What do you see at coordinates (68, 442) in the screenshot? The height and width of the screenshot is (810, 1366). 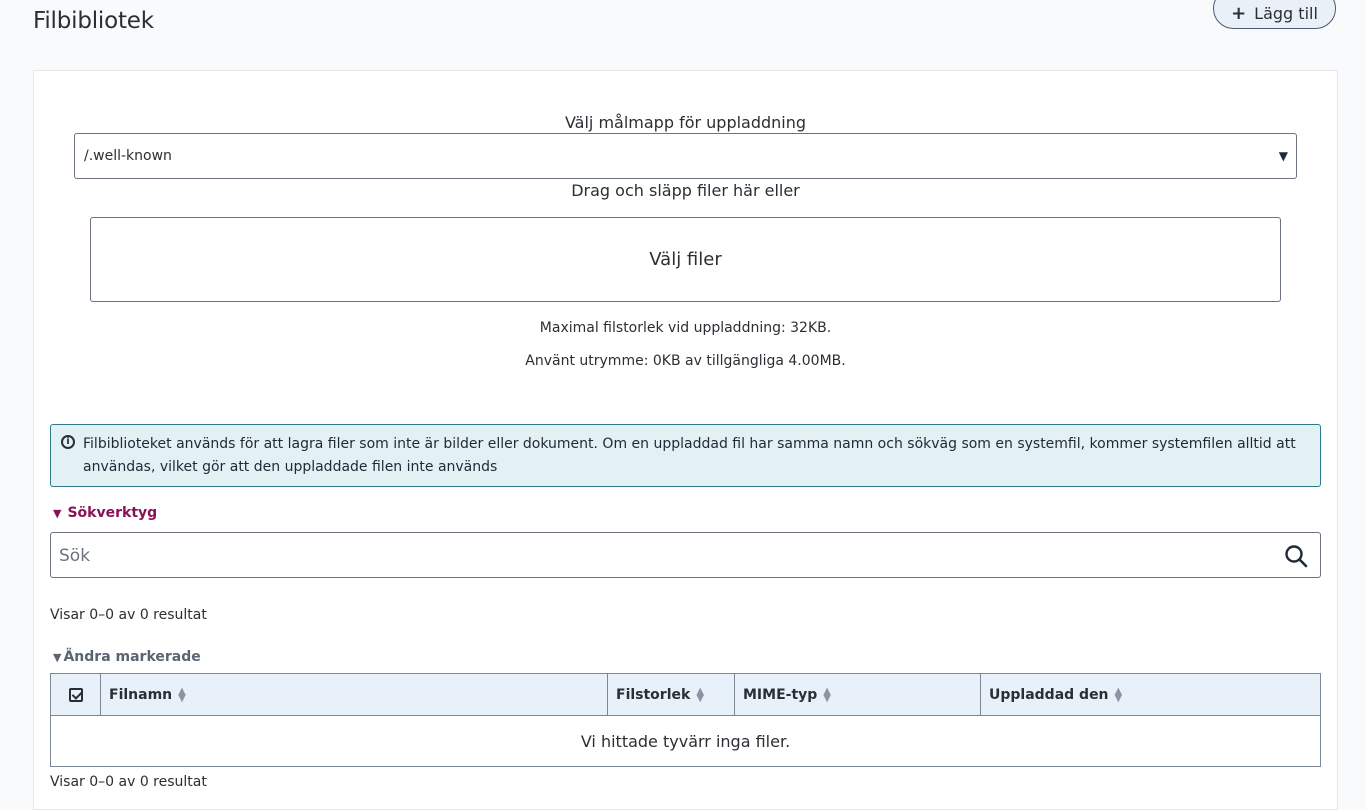 I see `info-icon: i` at bounding box center [68, 442].